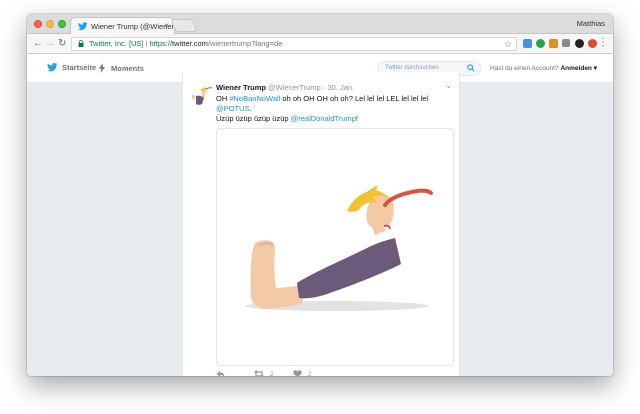 Image resolution: width=640 pixels, height=414 pixels. Describe the element at coordinates (540, 43) in the screenshot. I see `extension-green-icon` at that location.